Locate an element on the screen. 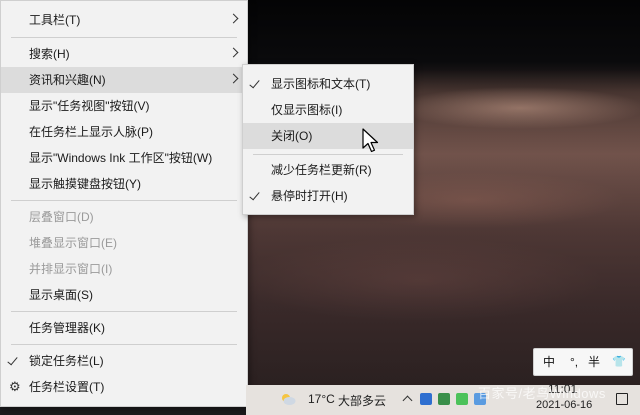 The width and height of the screenshot is (640, 415). ime-width-toggle: 半 is located at coordinates (594, 362).